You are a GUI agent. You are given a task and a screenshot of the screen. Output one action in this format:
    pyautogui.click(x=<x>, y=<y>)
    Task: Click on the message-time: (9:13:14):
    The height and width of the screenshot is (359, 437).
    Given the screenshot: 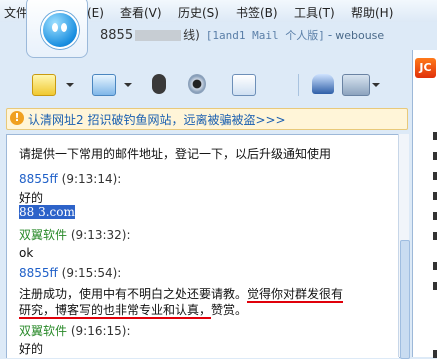 What is the action you would take?
    pyautogui.click(x=91, y=179)
    